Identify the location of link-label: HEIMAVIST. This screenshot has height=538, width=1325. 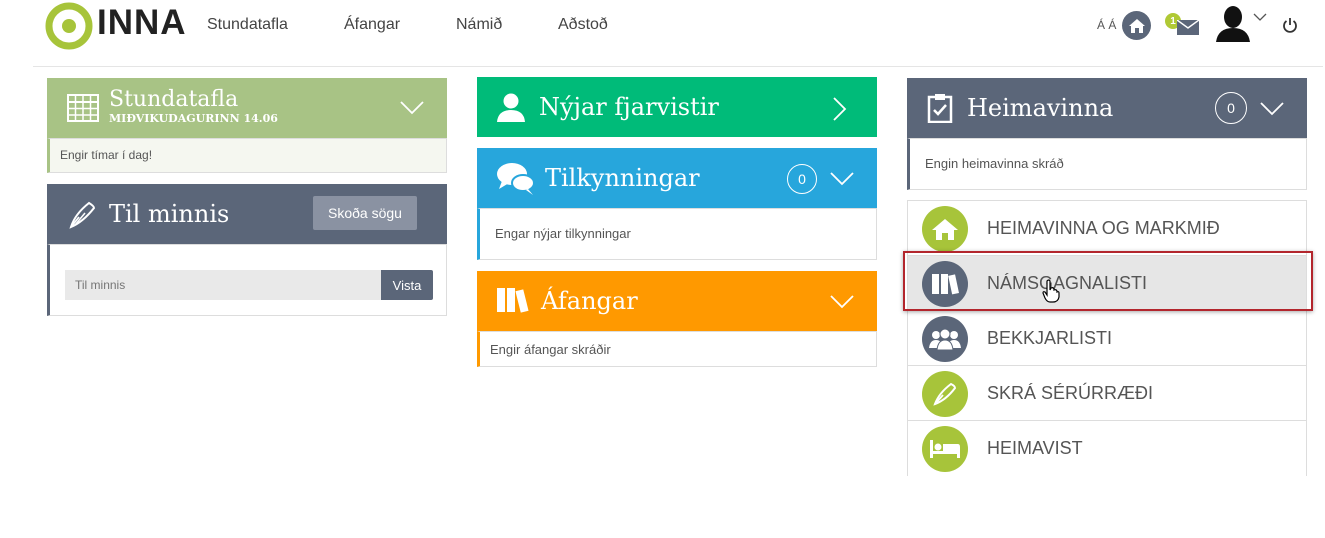
(1035, 448).